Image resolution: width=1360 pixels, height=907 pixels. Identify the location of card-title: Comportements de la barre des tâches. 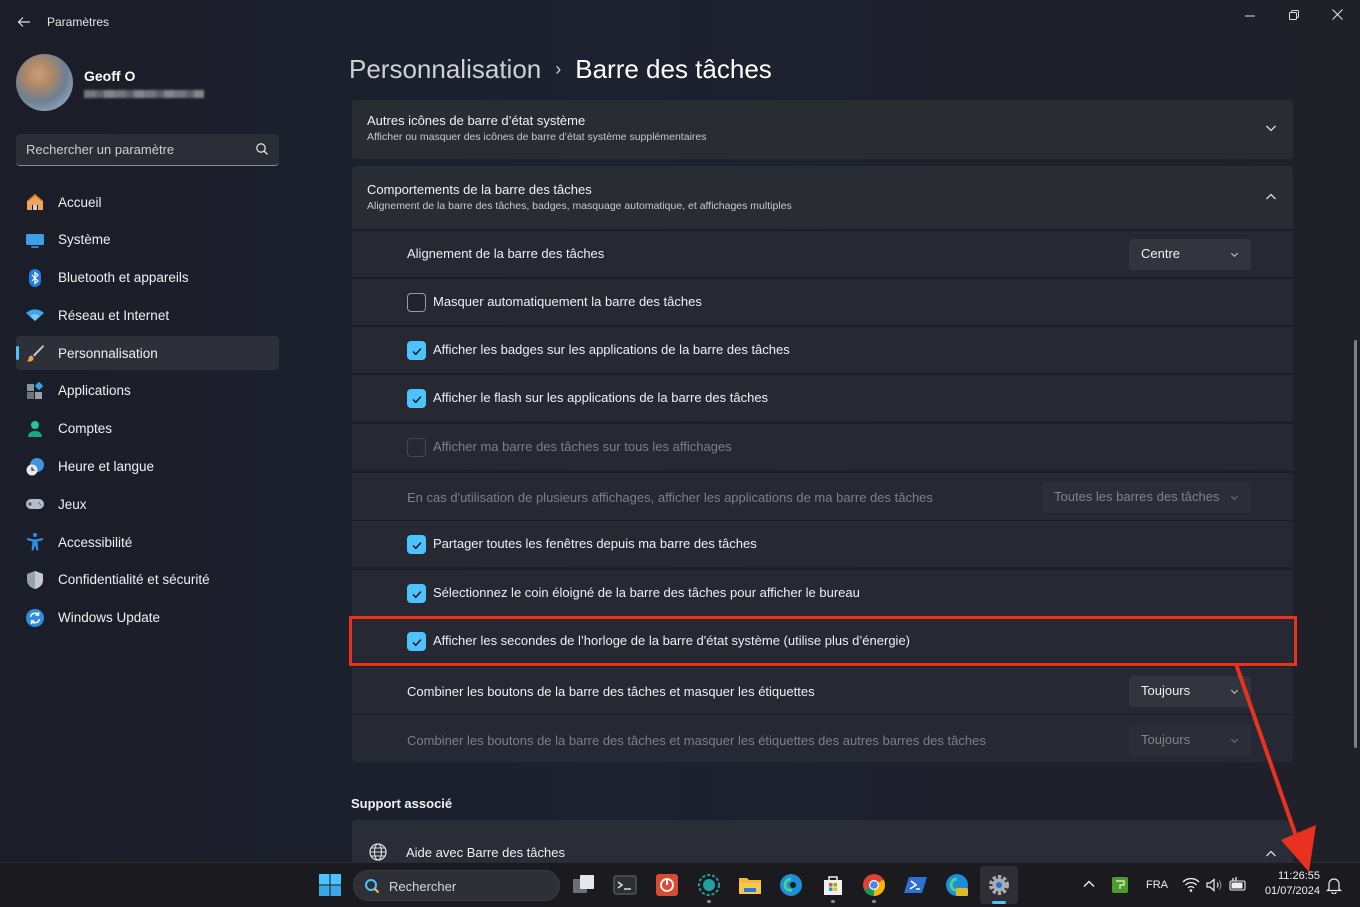
(479, 189).